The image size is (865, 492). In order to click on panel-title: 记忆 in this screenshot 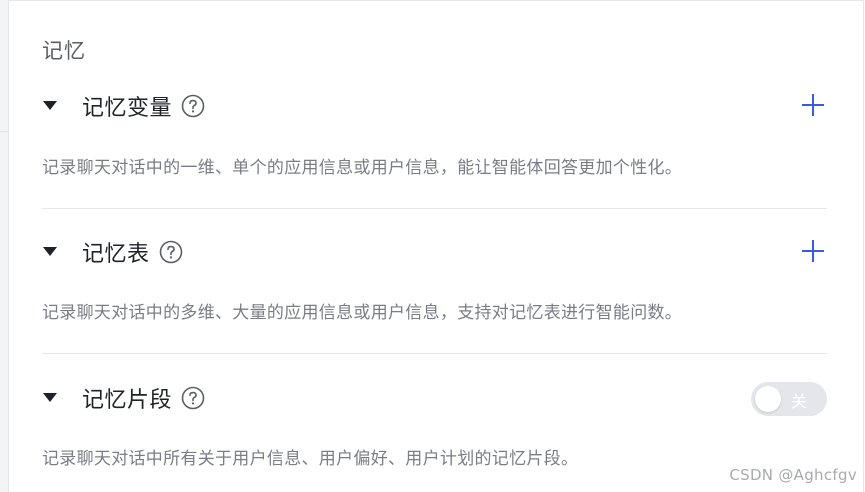, I will do `click(64, 51)`.